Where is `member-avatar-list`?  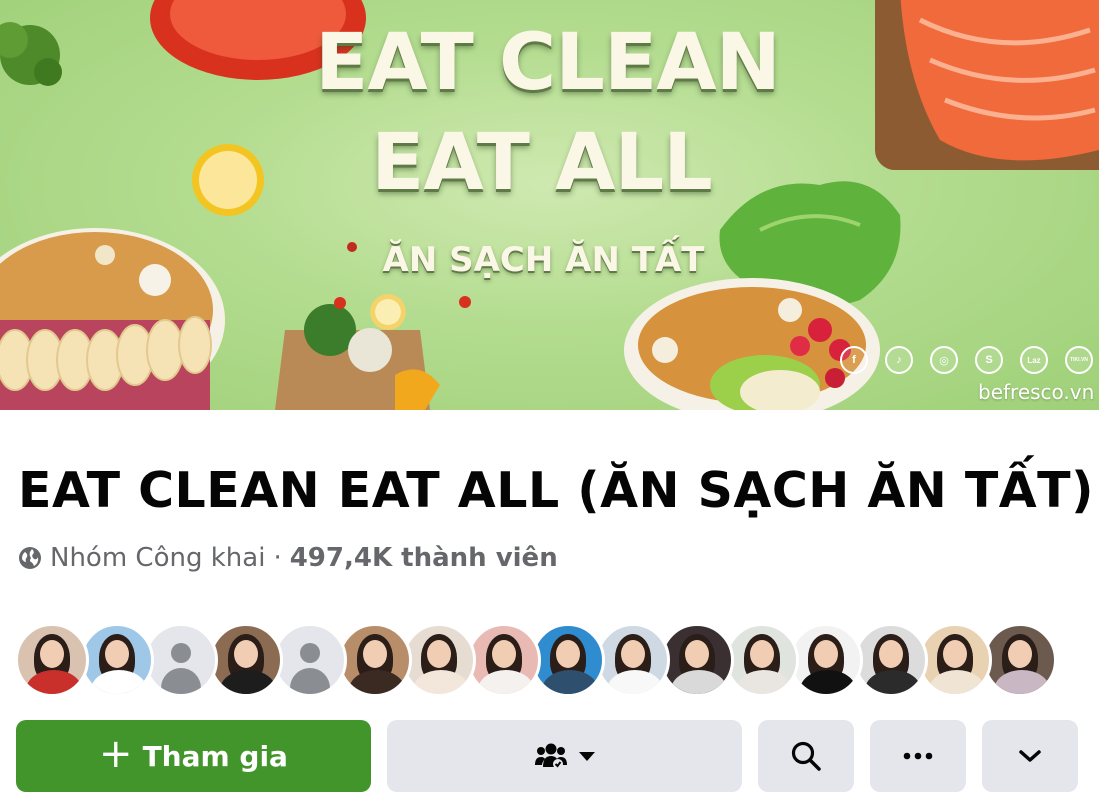 member-avatar-list is located at coordinates (536, 660).